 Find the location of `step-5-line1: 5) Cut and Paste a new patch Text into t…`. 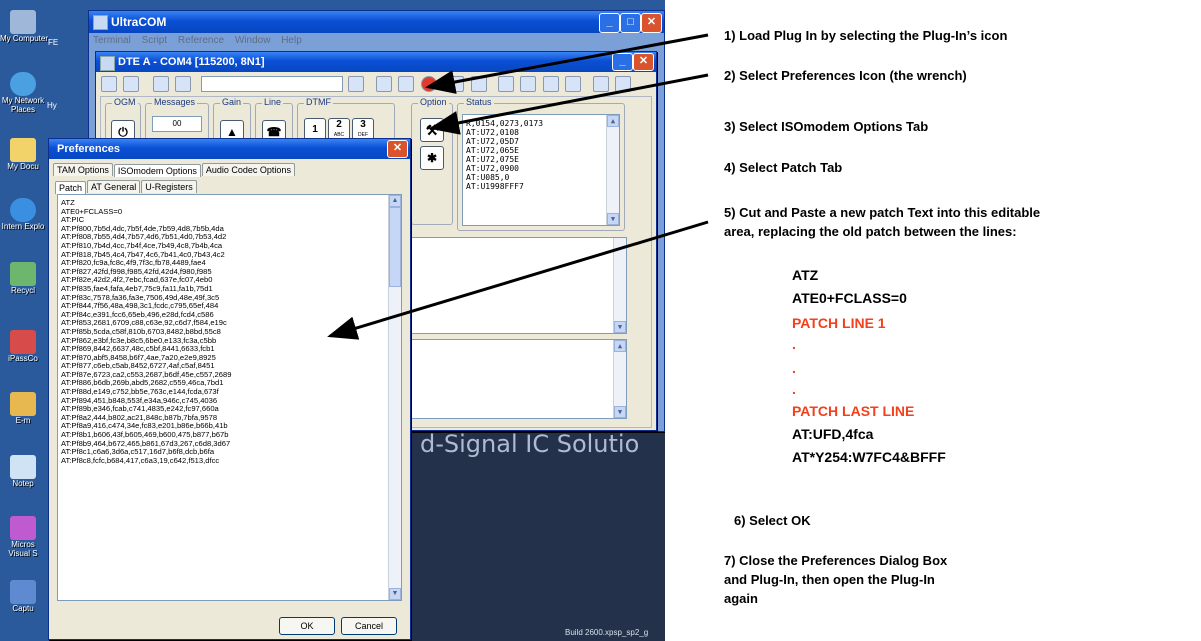

step-5-line1: 5) Cut and Paste a new patch Text into t… is located at coordinates (882, 212).